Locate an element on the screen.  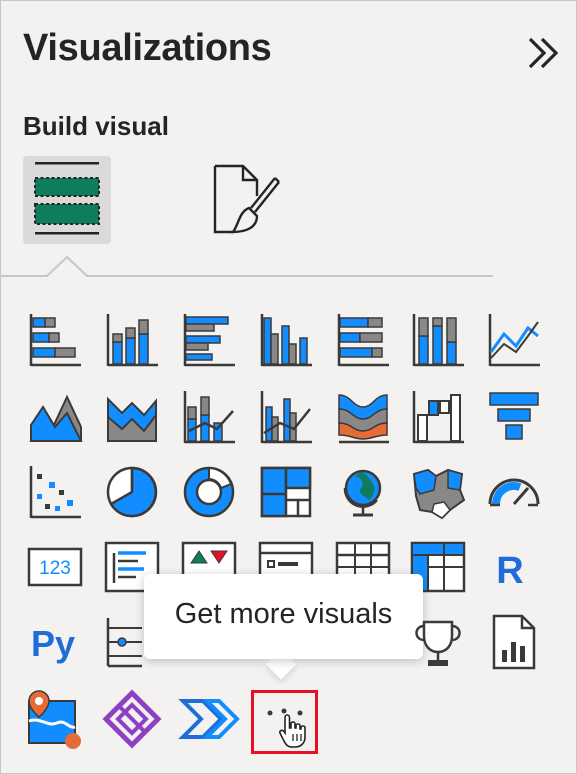
clustered-bar-chart-icon is located at coordinates (209, 340).